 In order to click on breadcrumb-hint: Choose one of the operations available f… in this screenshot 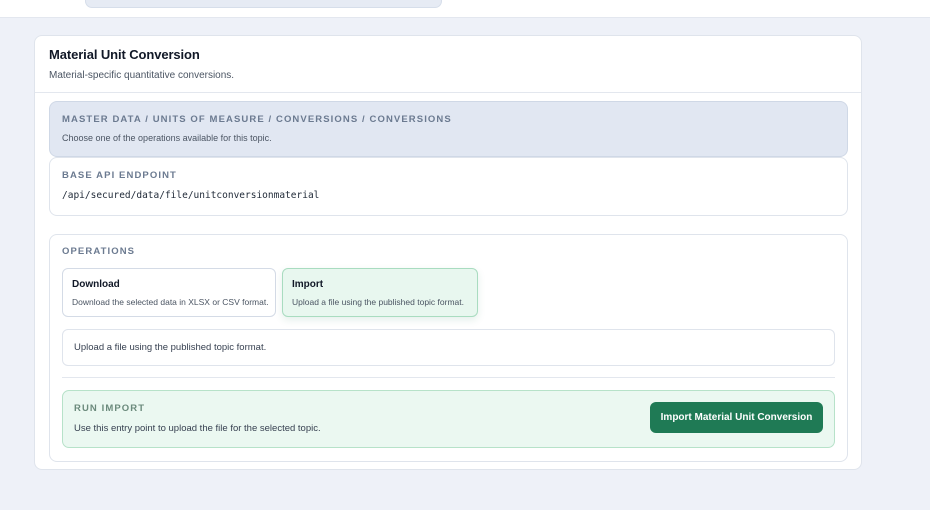, I will do `click(167, 138)`.